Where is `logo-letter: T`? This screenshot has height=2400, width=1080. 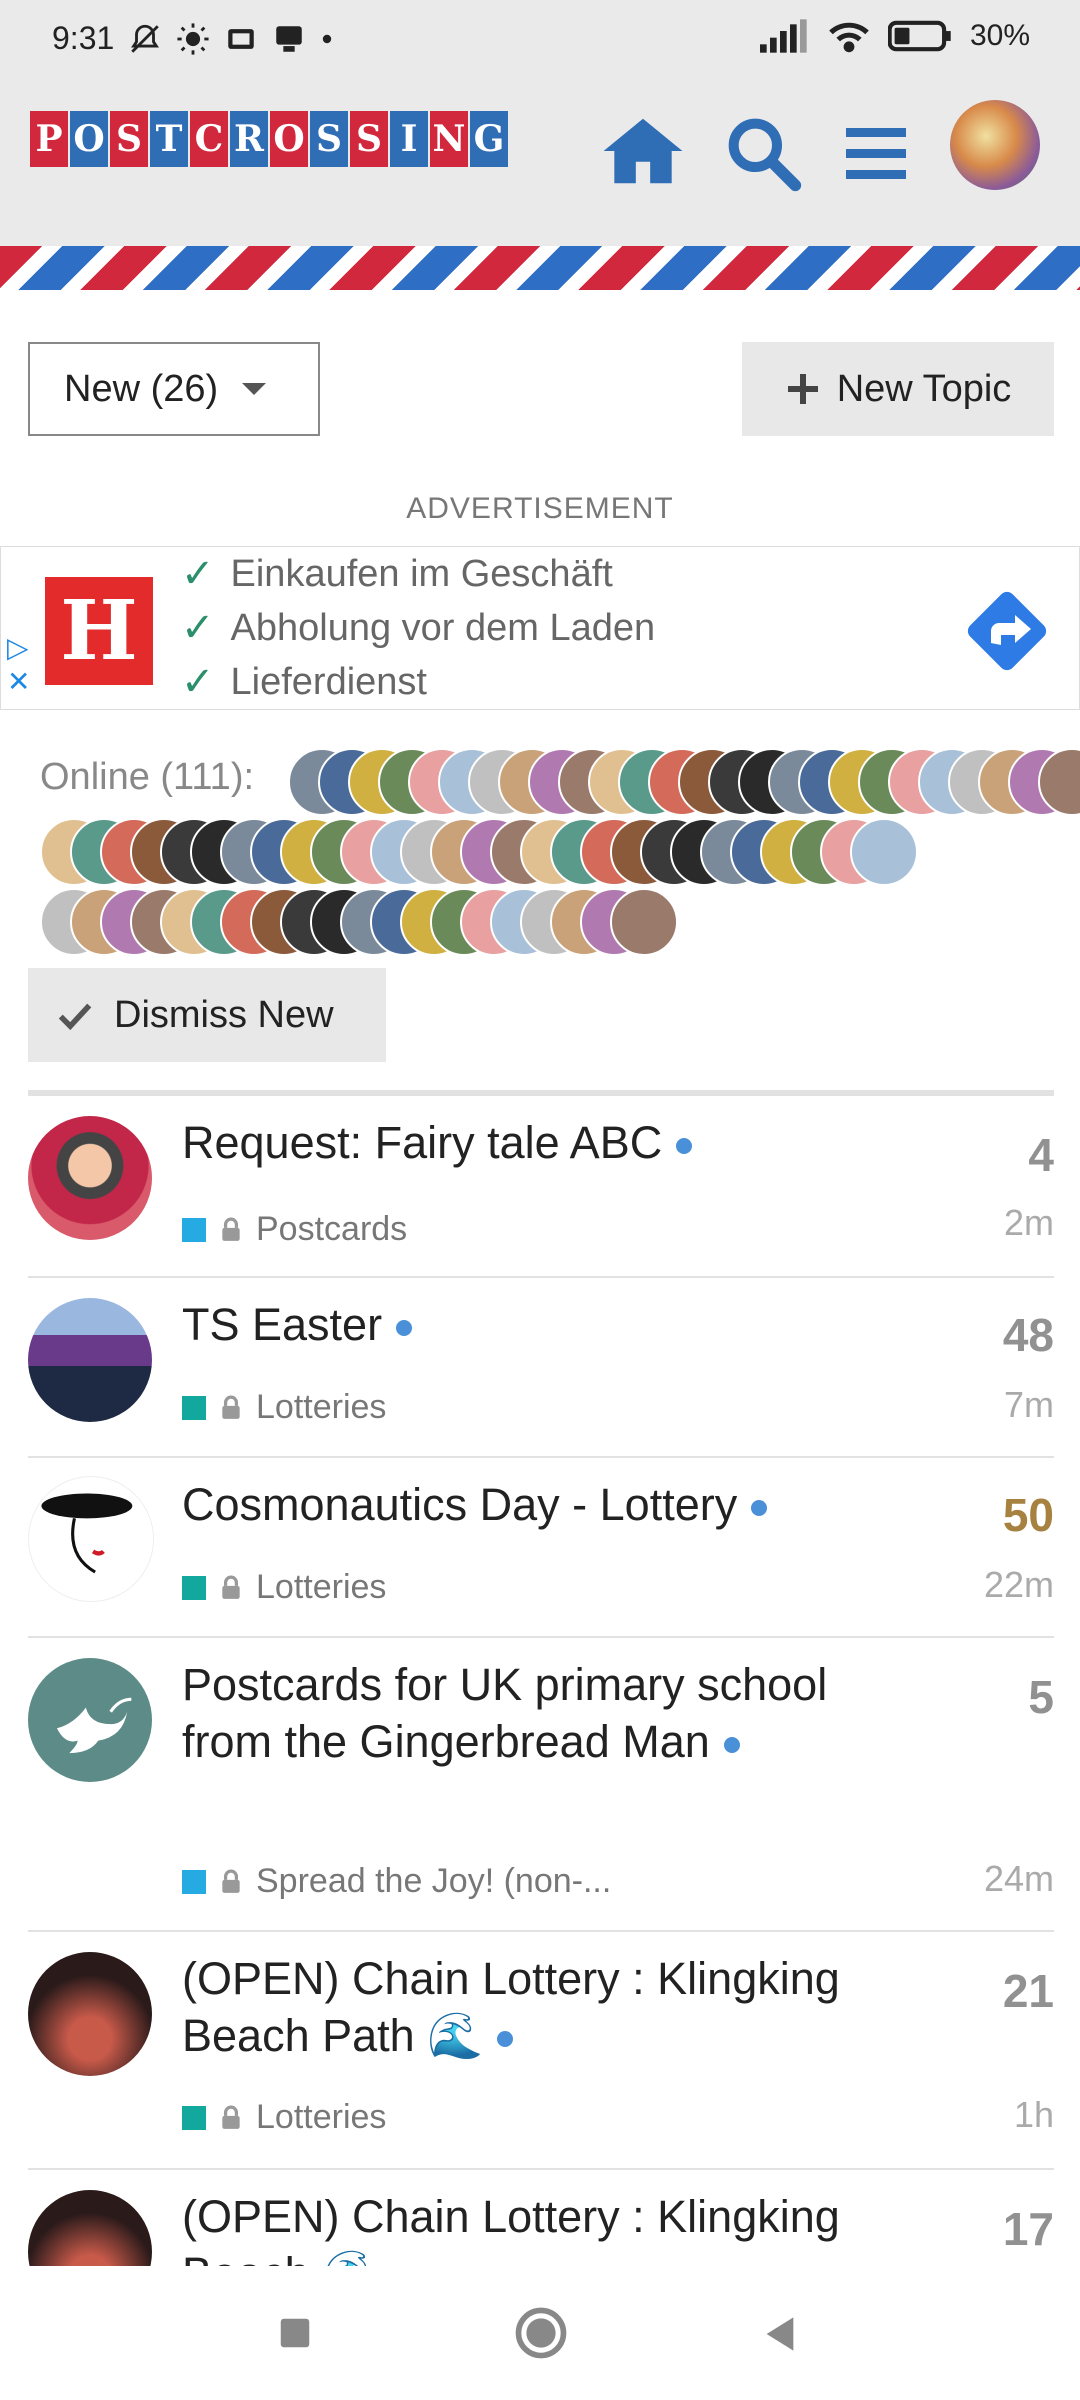
logo-letter: T is located at coordinates (169, 139).